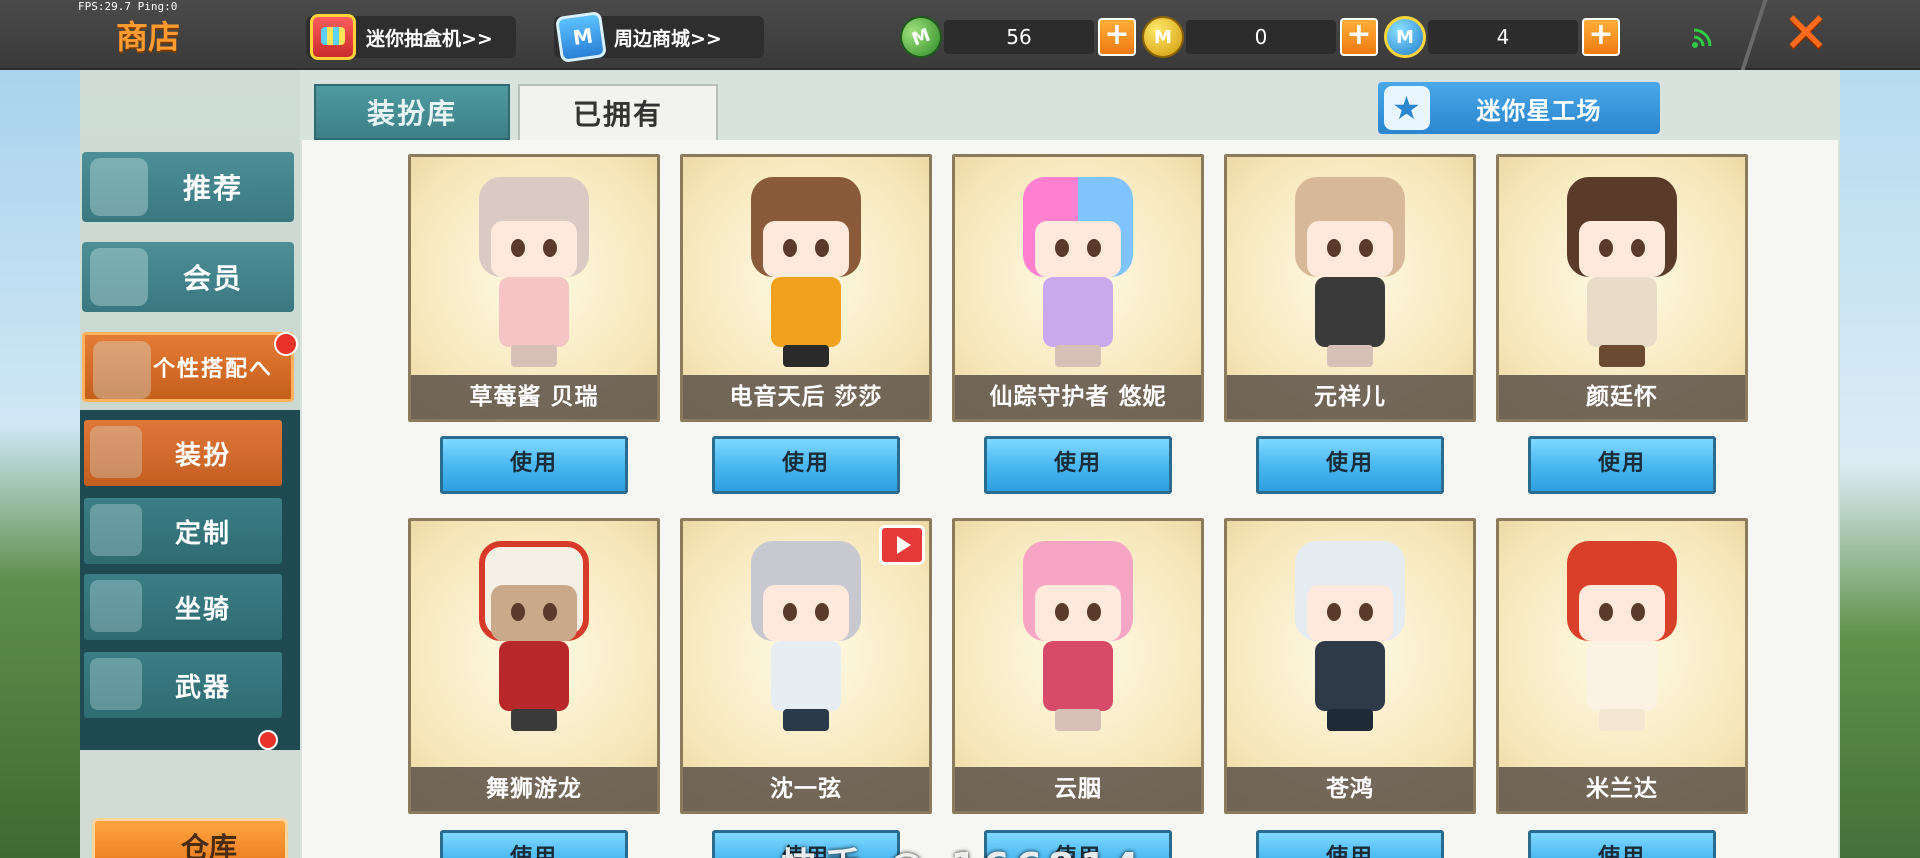 Image resolution: width=1920 pixels, height=858 pixels. What do you see at coordinates (921, 37) in the screenshot?
I see `green-gem-icon: M` at bounding box center [921, 37].